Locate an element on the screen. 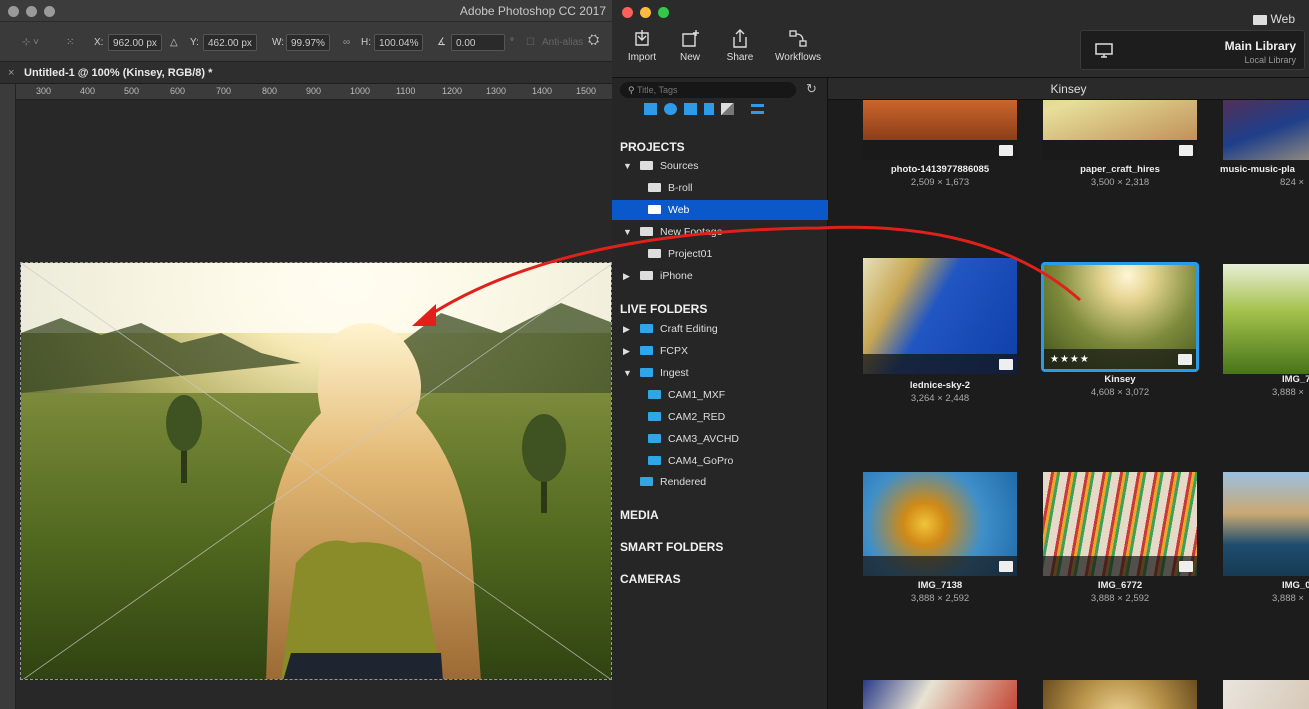 The width and height of the screenshot is (1309, 709). broll-label: B-roll is located at coordinates (680, 188).